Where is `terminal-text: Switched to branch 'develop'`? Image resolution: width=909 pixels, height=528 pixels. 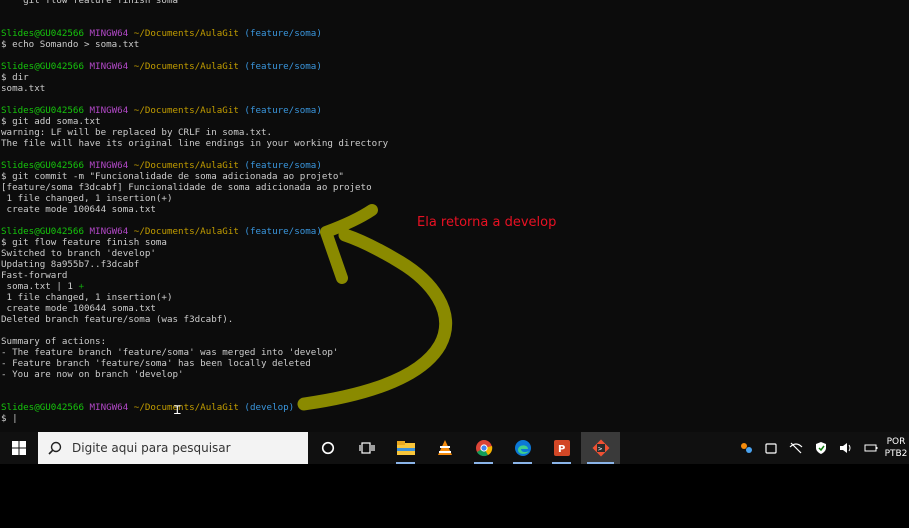
terminal-text: Switched to branch 'develop' is located at coordinates (78, 253).